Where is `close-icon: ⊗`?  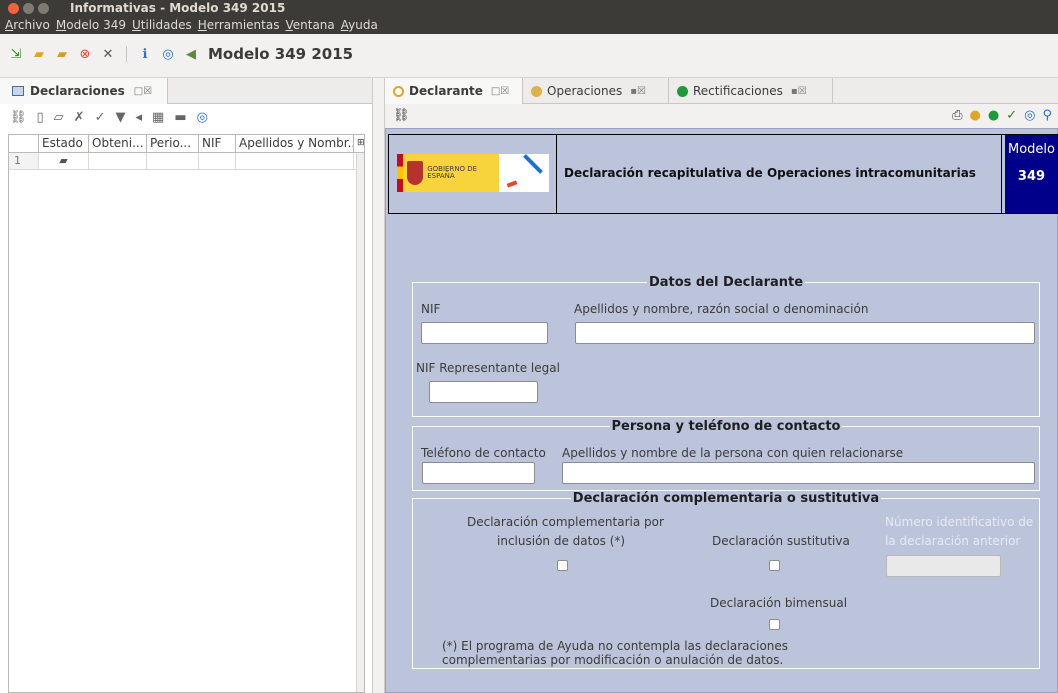 close-icon: ⊗ is located at coordinates (85, 54).